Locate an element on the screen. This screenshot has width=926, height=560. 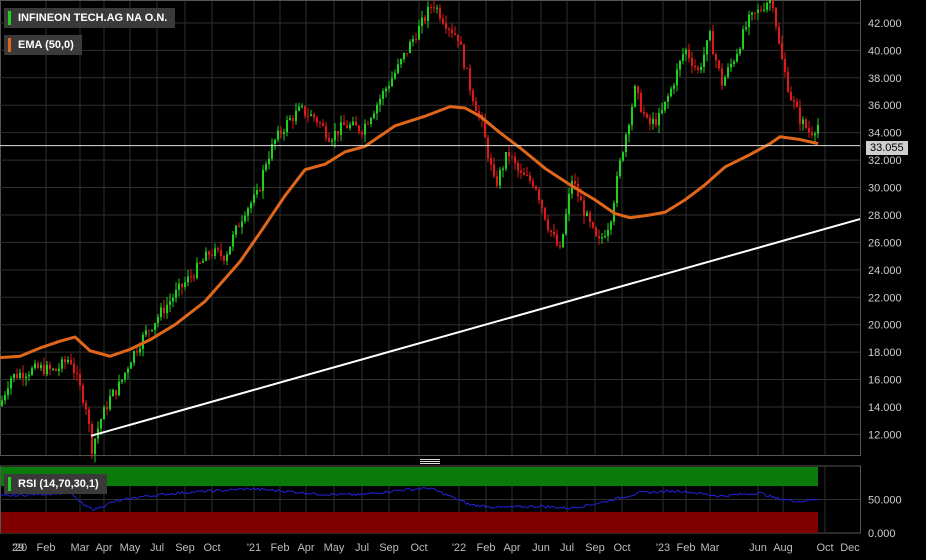
time-tick-label: Apr is located at coordinates (511, 548).